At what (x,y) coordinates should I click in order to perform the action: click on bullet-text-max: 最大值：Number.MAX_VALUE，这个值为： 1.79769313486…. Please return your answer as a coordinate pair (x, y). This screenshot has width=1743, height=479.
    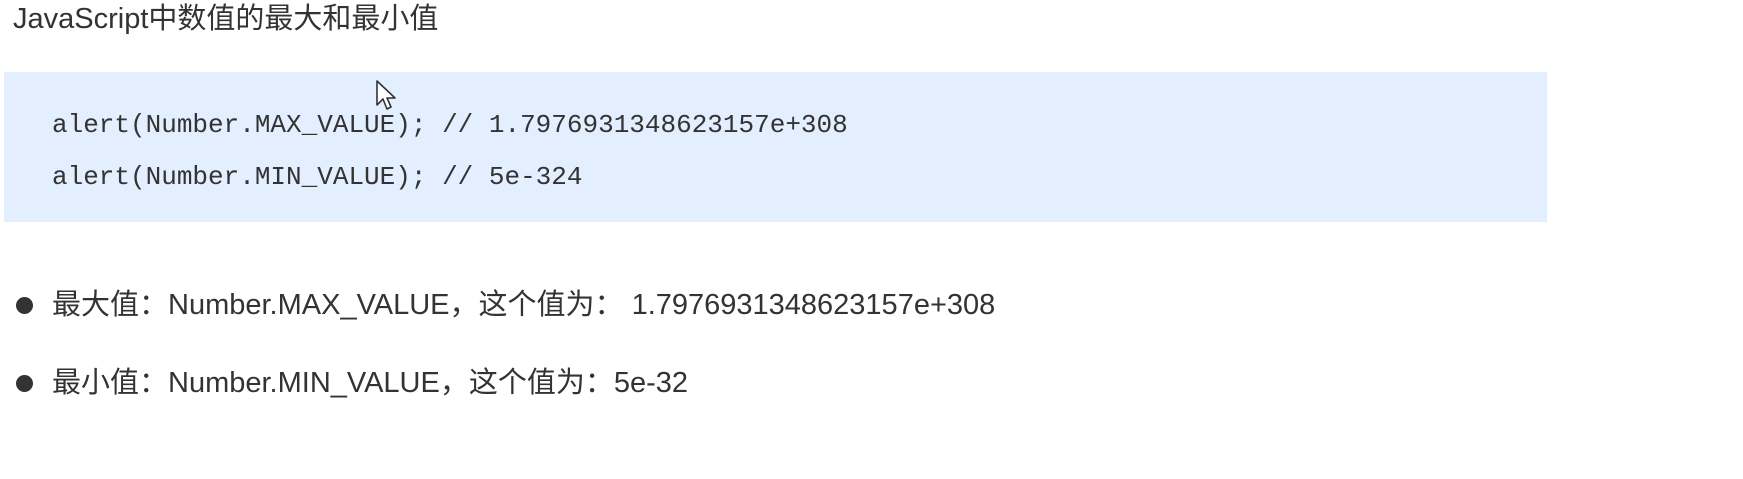
    Looking at the image, I should click on (524, 305).